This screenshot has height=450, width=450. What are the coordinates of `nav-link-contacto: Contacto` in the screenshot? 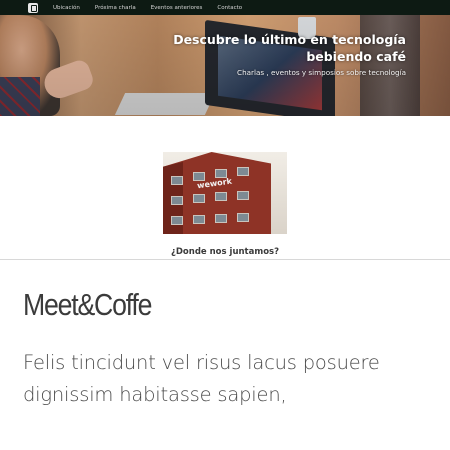 It's located at (229, 8).